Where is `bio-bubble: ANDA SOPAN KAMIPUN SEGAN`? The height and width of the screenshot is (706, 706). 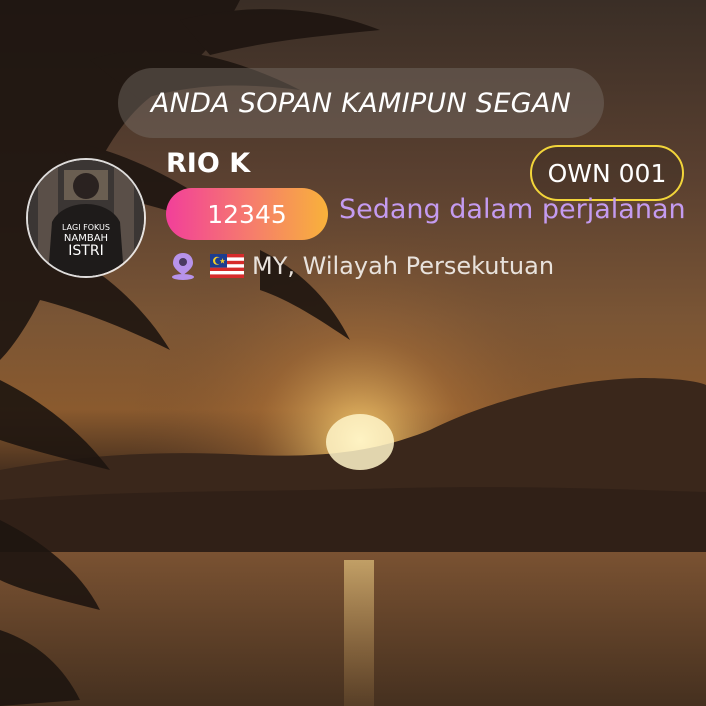 bio-bubble: ANDA SOPAN KAMIPUN SEGAN is located at coordinates (361, 103).